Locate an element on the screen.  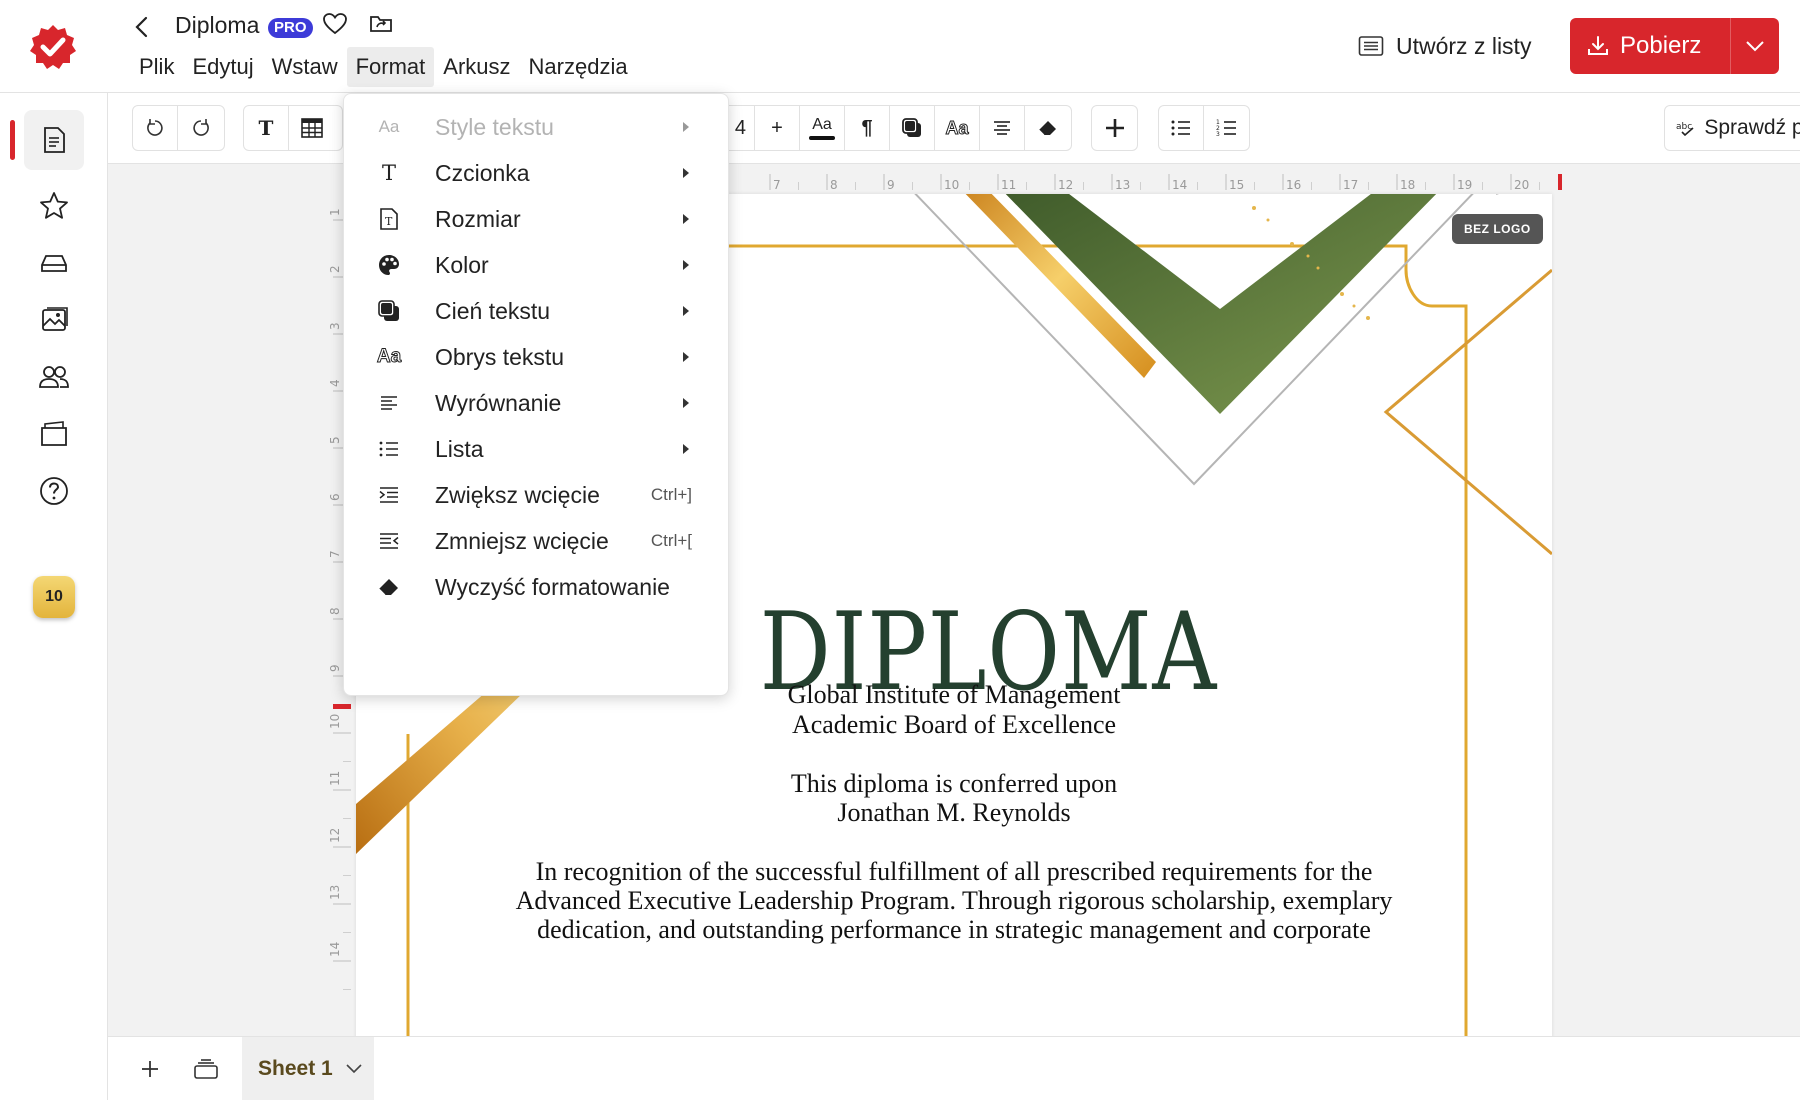
sidebar-item-drive is located at coordinates (54, 263).